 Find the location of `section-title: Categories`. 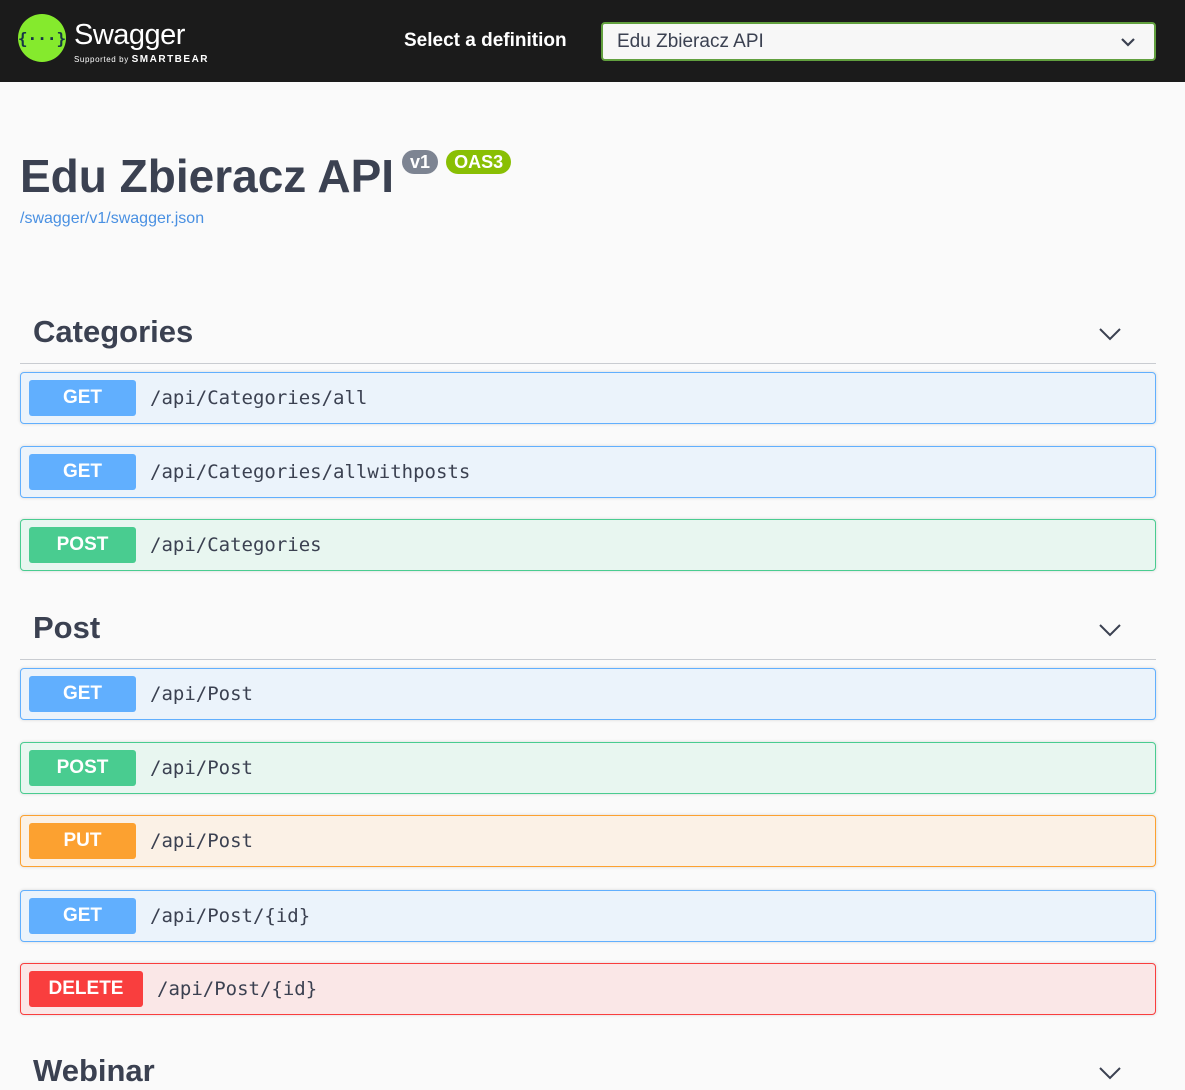

section-title: Categories is located at coordinates (113, 331).